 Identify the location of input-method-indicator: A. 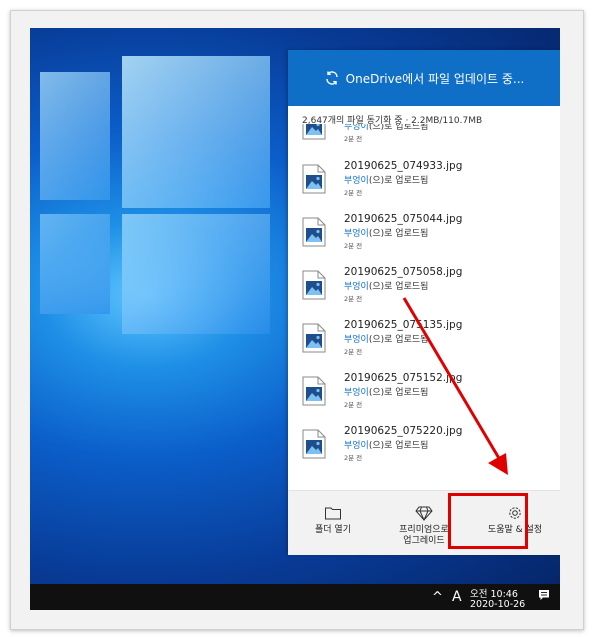
(457, 597).